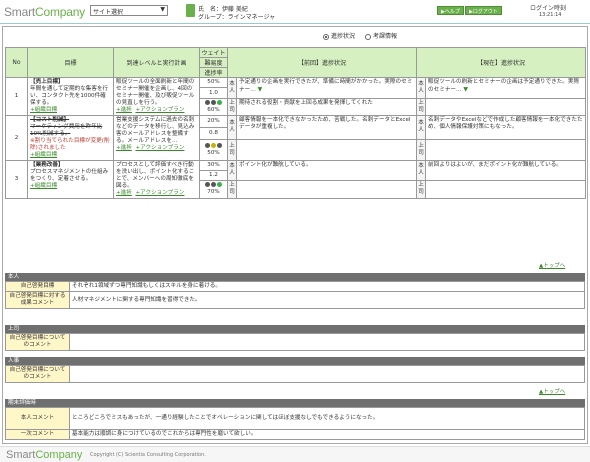 This screenshot has width=590, height=462. I want to click on chevron-down-icon: ▼, so click(162, 9).